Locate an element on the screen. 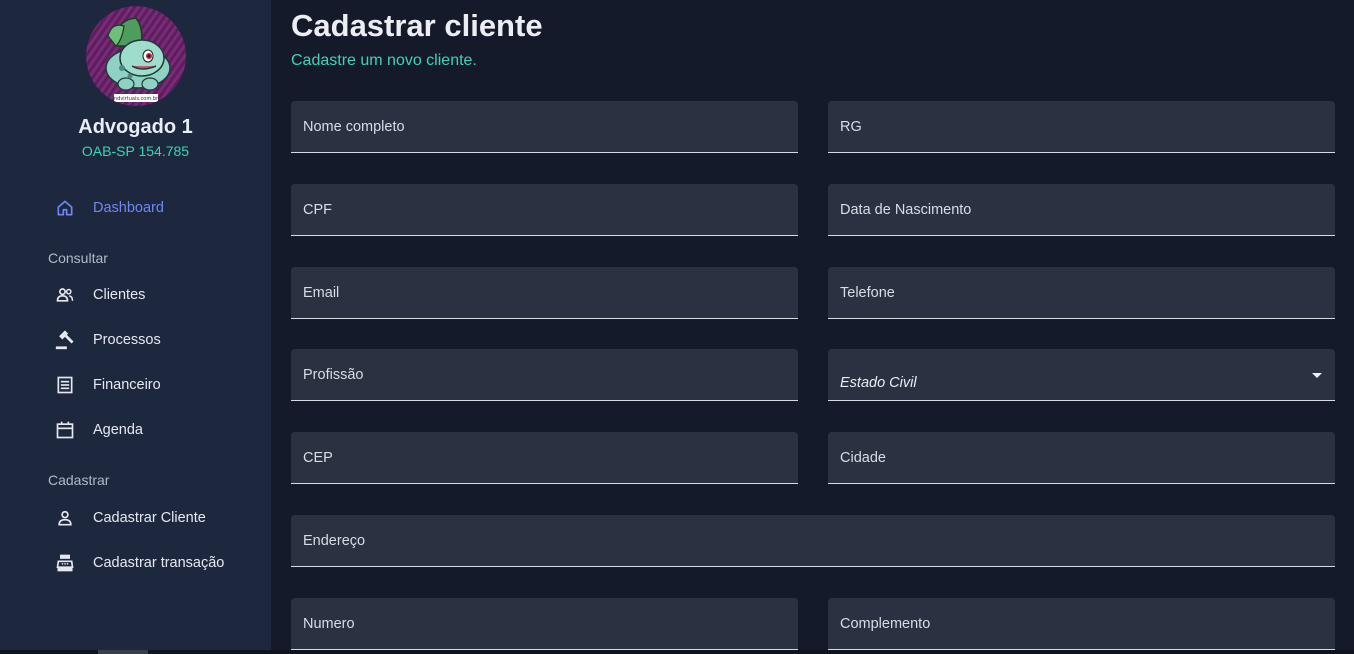 Image resolution: width=1354 pixels, height=654 pixels. nascimento-field is located at coordinates (1081, 210).